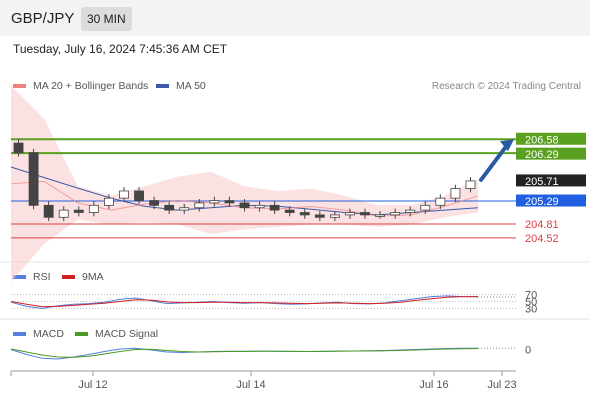 This screenshot has height=400, width=590. I want to click on rsi-tick-label: 30, so click(531, 310).